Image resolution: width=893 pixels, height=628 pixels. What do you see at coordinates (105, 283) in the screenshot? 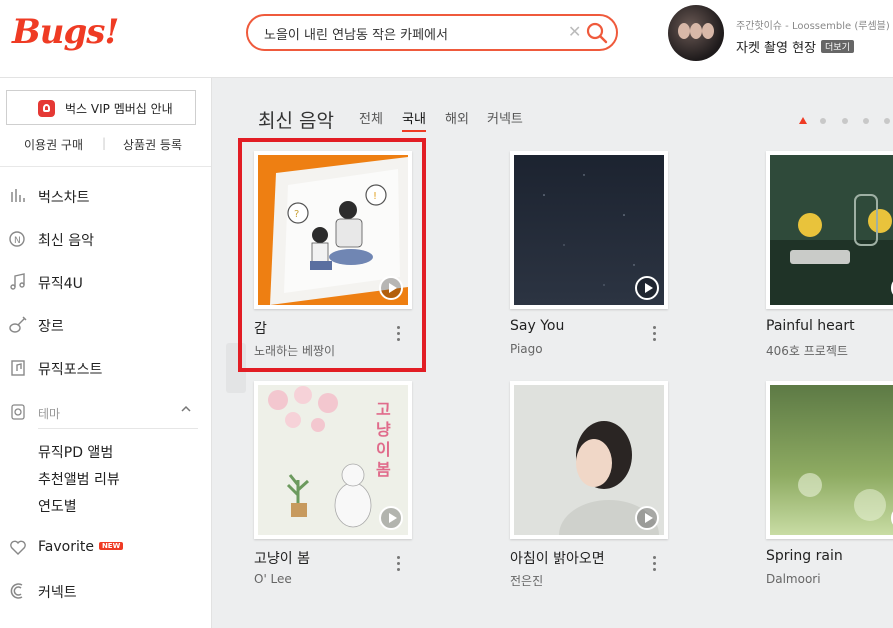
I see `sidebar-item-music4u: 뮤직4U` at bounding box center [105, 283].